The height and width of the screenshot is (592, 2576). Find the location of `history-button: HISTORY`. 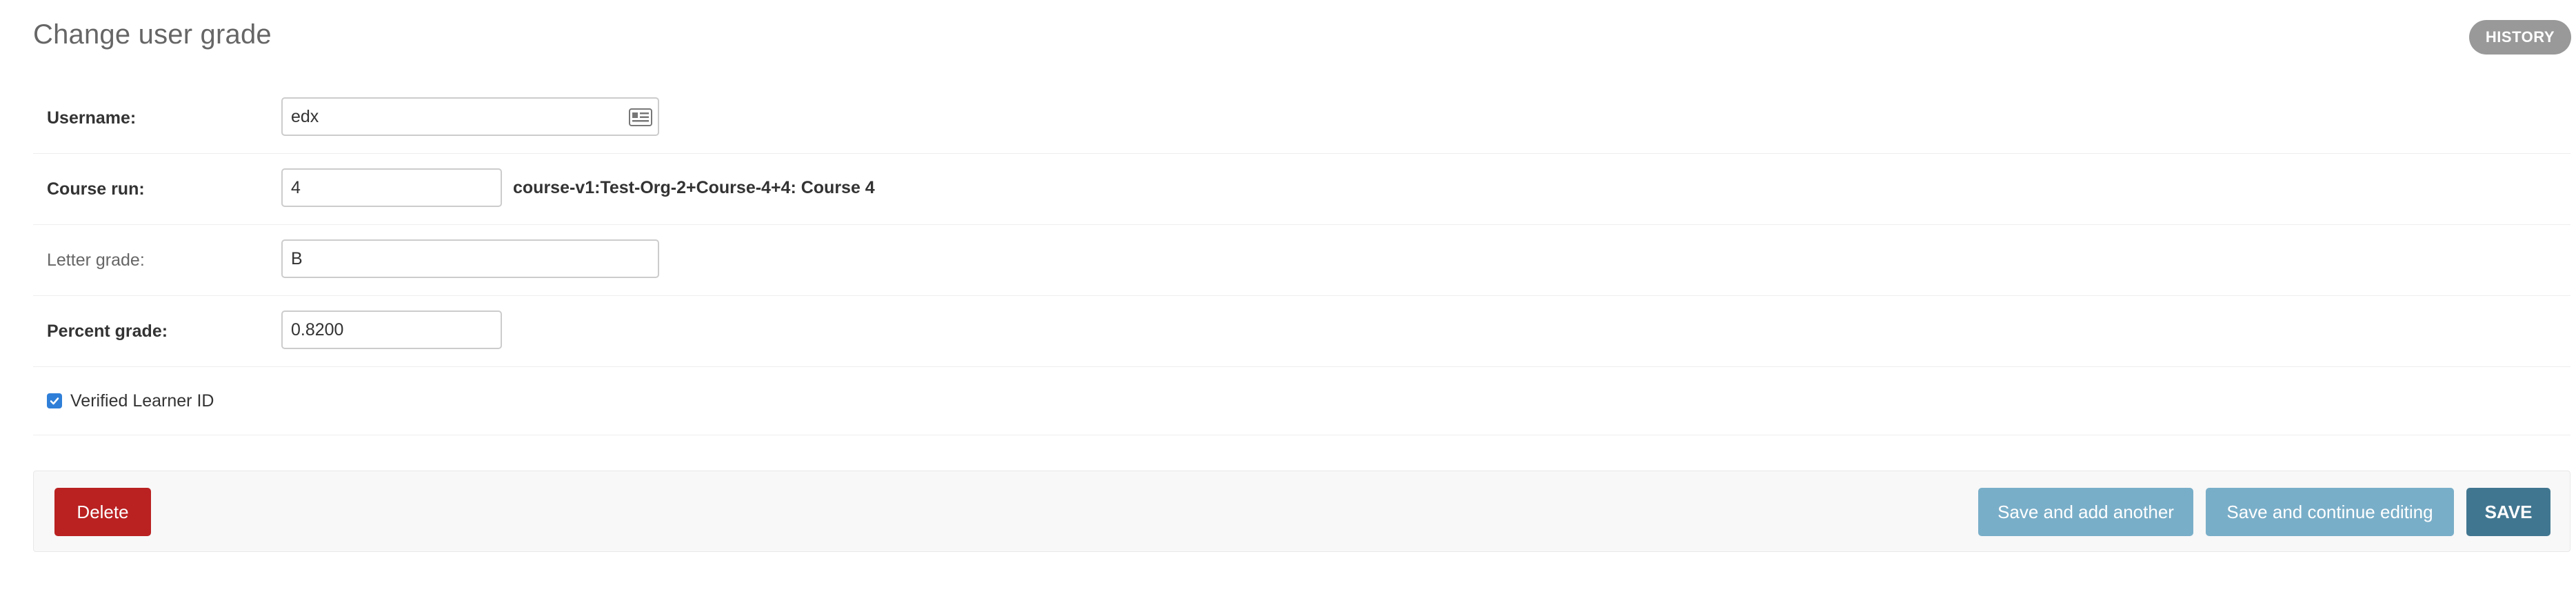

history-button: HISTORY is located at coordinates (2519, 37).